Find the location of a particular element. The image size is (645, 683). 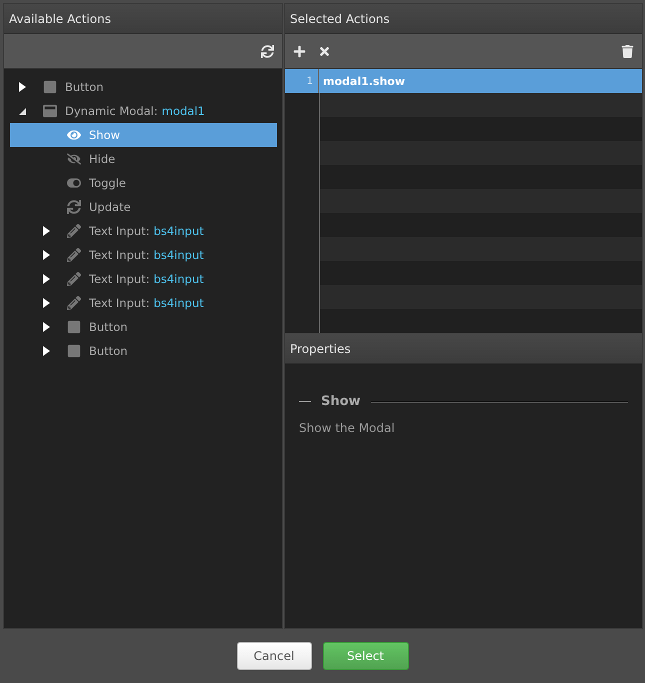

tree-item-label: Show is located at coordinates (104, 135).